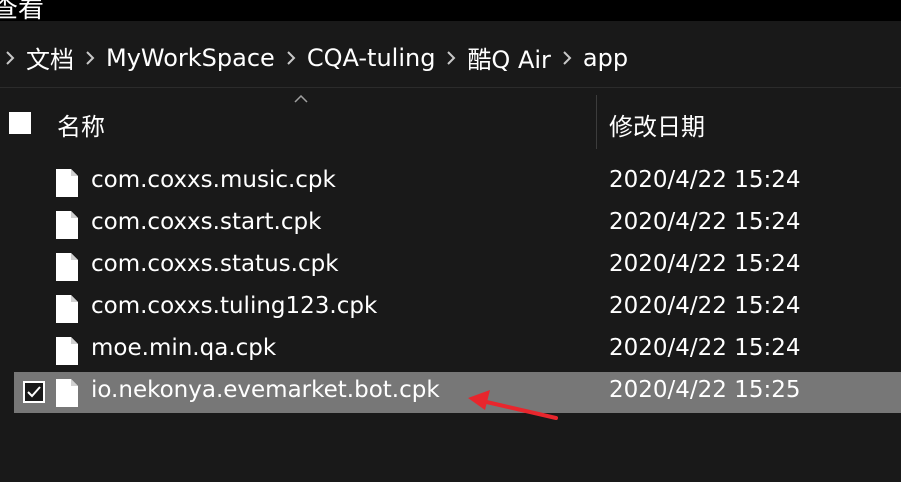 The width and height of the screenshot is (901, 482). What do you see at coordinates (265, 390) in the screenshot?
I see `file-name: io.nekonya.evemarket.bot.cpk` at bounding box center [265, 390].